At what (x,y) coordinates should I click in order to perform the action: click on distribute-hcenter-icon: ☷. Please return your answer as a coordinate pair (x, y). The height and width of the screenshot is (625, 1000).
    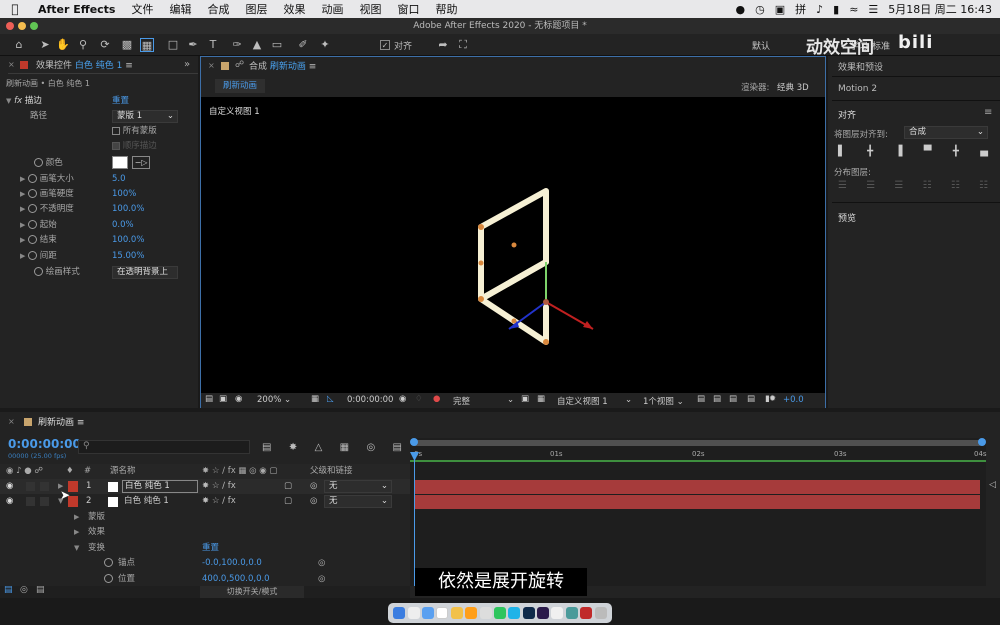
    Looking at the image, I should click on (955, 187).